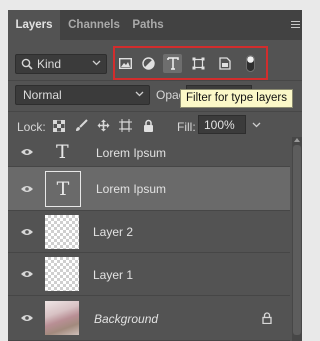 The height and width of the screenshot is (341, 320). Describe the element at coordinates (94, 25) in the screenshot. I see `tab-channels: Channels` at that location.